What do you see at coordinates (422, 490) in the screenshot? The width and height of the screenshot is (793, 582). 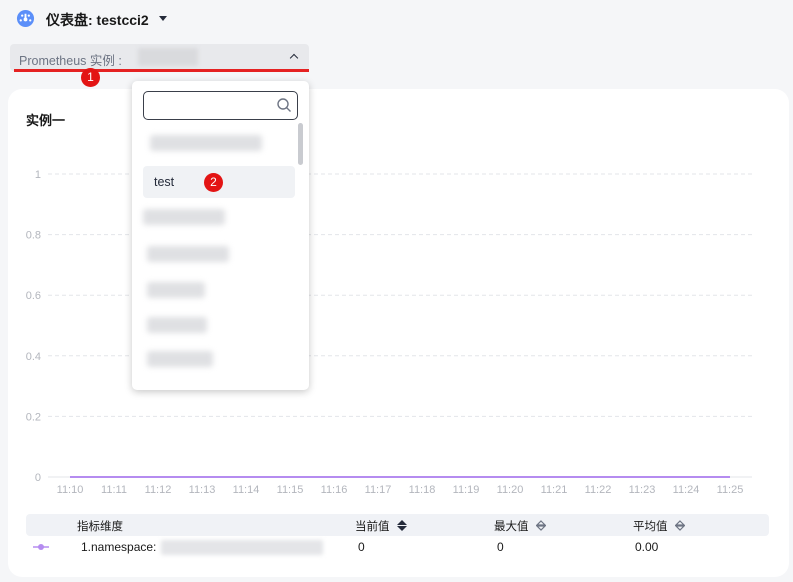 I see `x-tick-label: 11:18` at bounding box center [422, 490].